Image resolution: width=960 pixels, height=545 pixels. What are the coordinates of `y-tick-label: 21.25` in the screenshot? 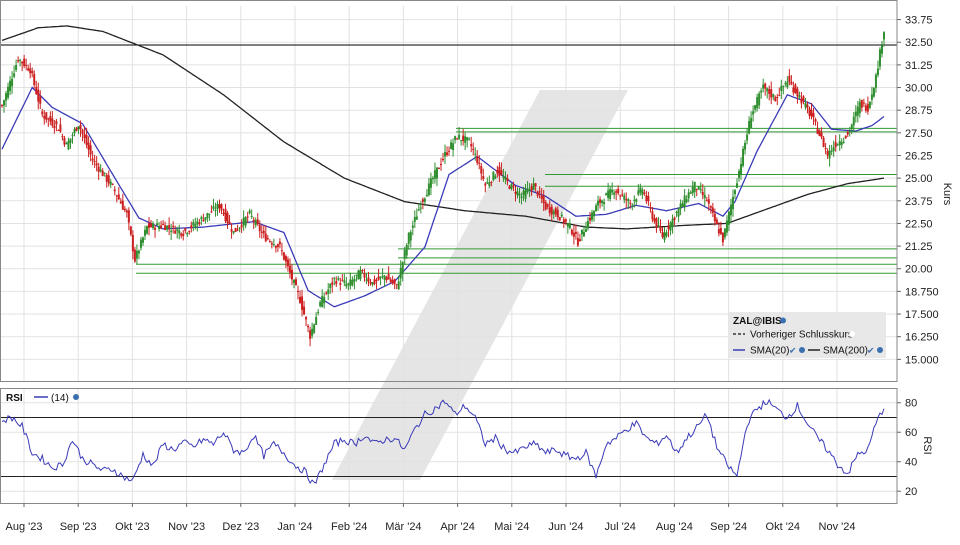 It's located at (919, 247).